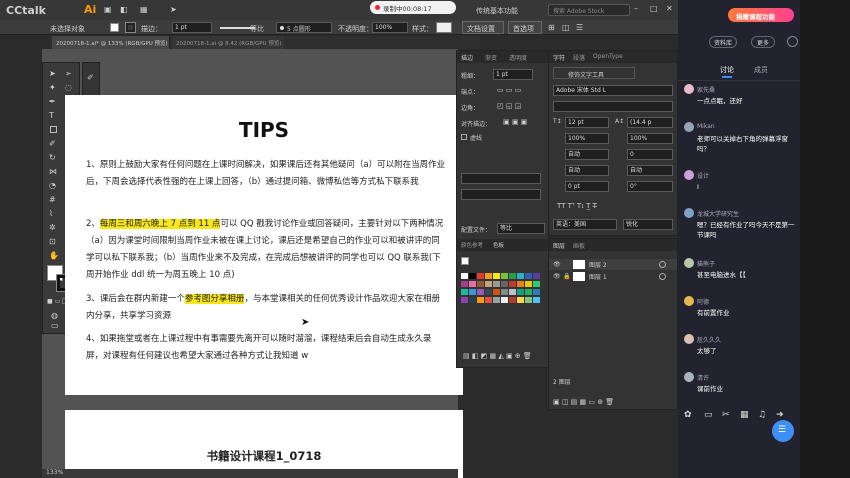 This screenshot has width=850, height=478. I want to click on shape-builder-tool-icon: ◔, so click(52, 186).